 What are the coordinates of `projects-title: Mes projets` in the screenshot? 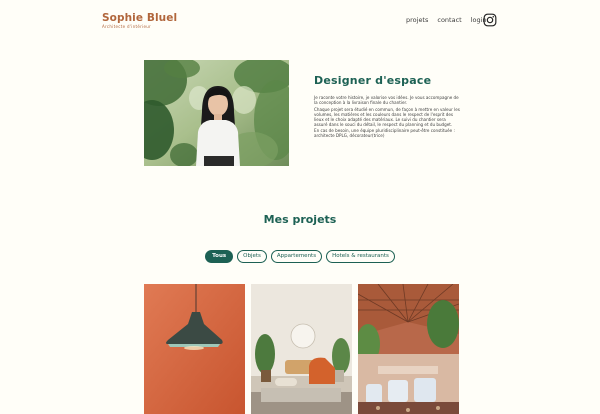 It's located at (300, 219).